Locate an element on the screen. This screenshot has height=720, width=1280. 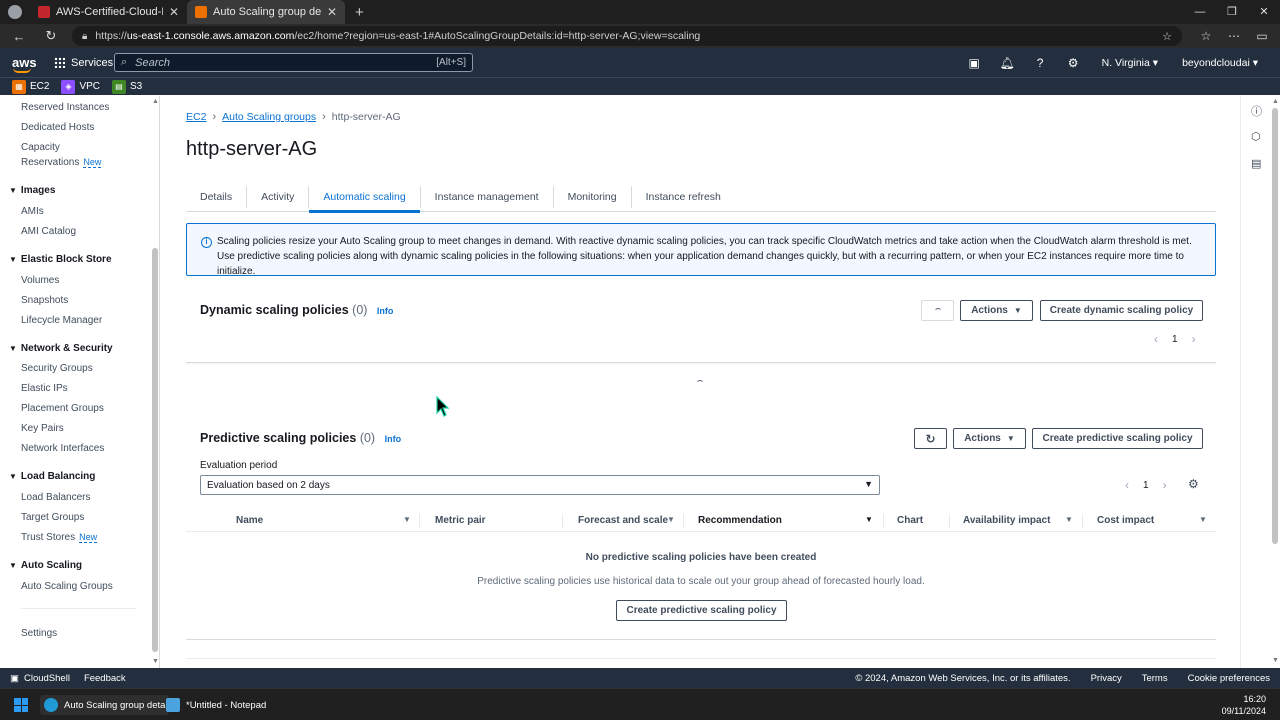
breadcrumb-ec2: EC2 is located at coordinates (196, 117).